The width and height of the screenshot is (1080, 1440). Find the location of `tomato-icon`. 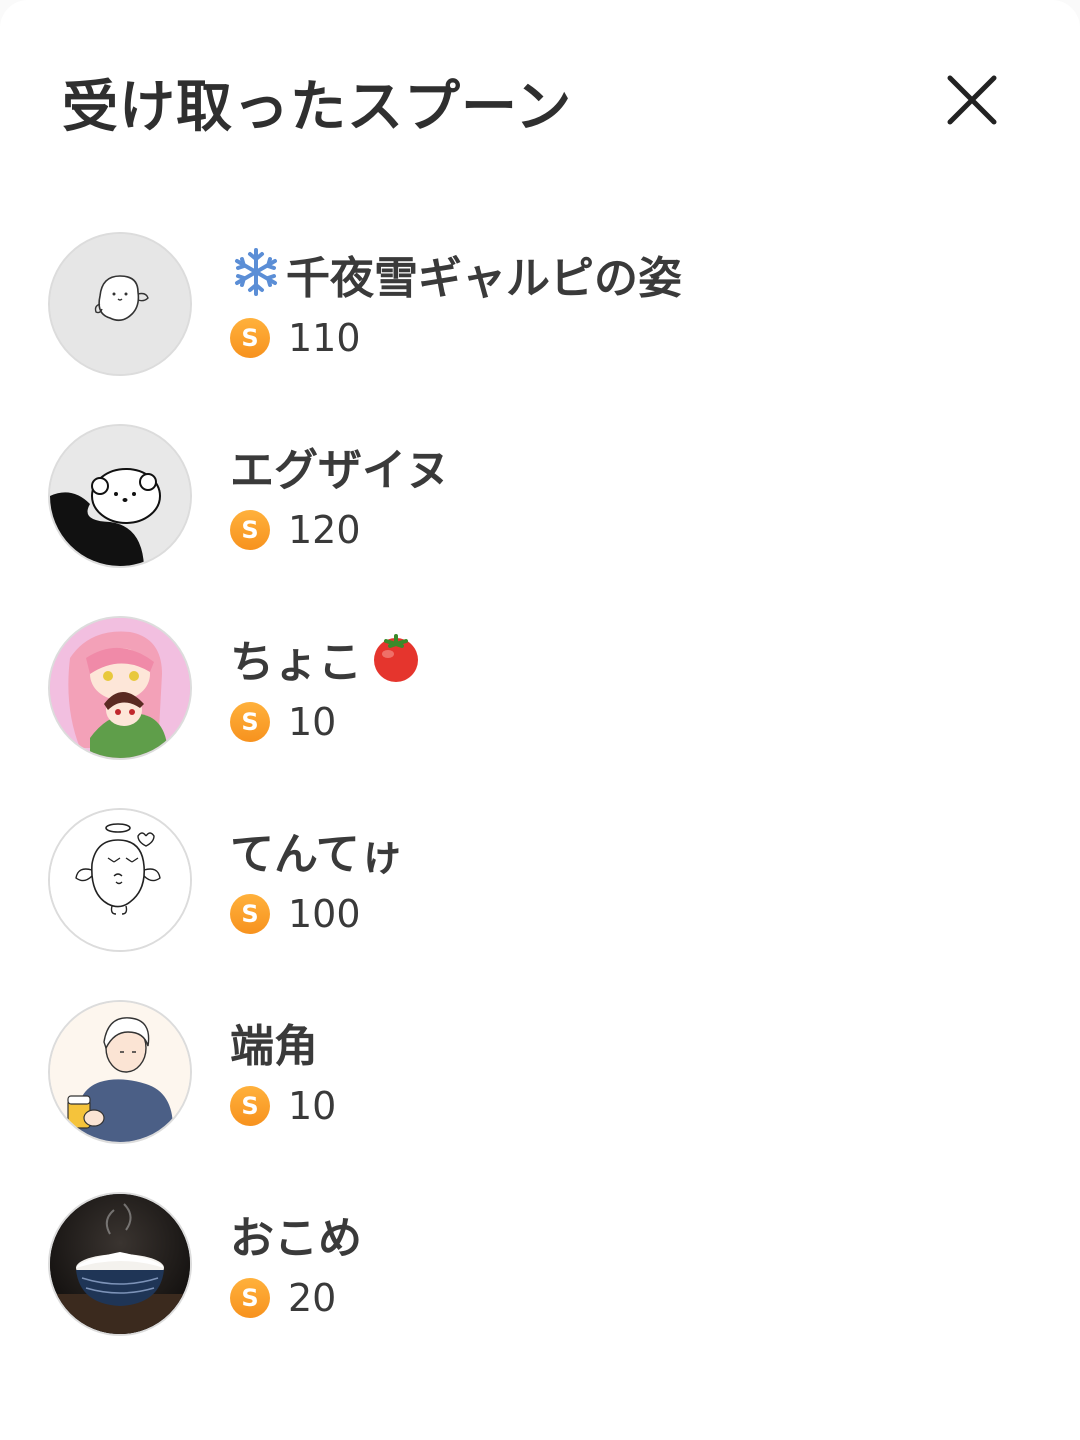

tomato-icon is located at coordinates (396, 658).